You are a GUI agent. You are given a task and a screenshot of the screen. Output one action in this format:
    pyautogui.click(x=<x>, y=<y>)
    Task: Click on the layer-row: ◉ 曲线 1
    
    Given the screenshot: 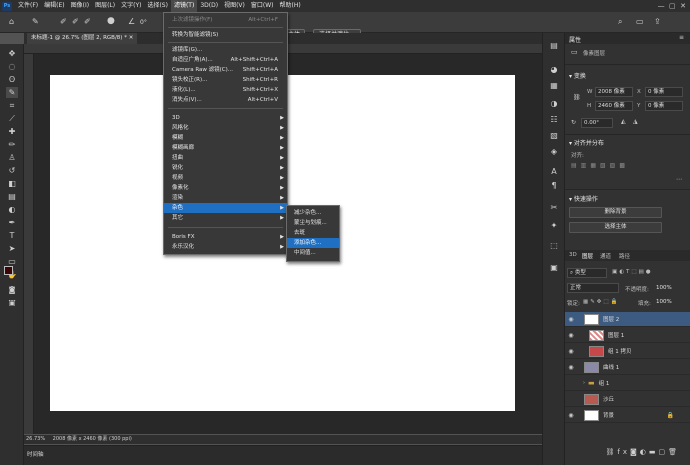 What is the action you would take?
    pyautogui.click(x=627, y=367)
    